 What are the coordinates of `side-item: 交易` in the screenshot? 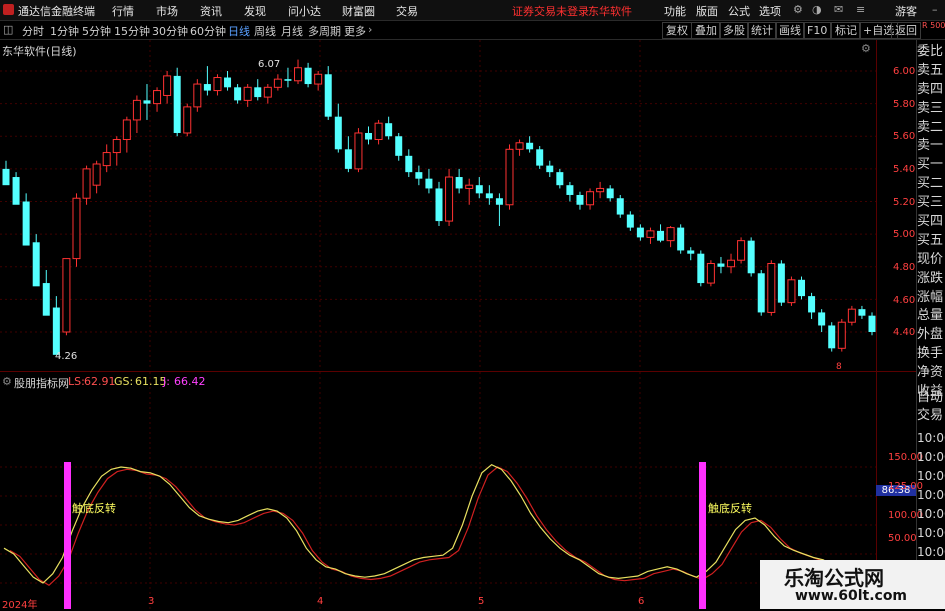 It's located at (930, 413).